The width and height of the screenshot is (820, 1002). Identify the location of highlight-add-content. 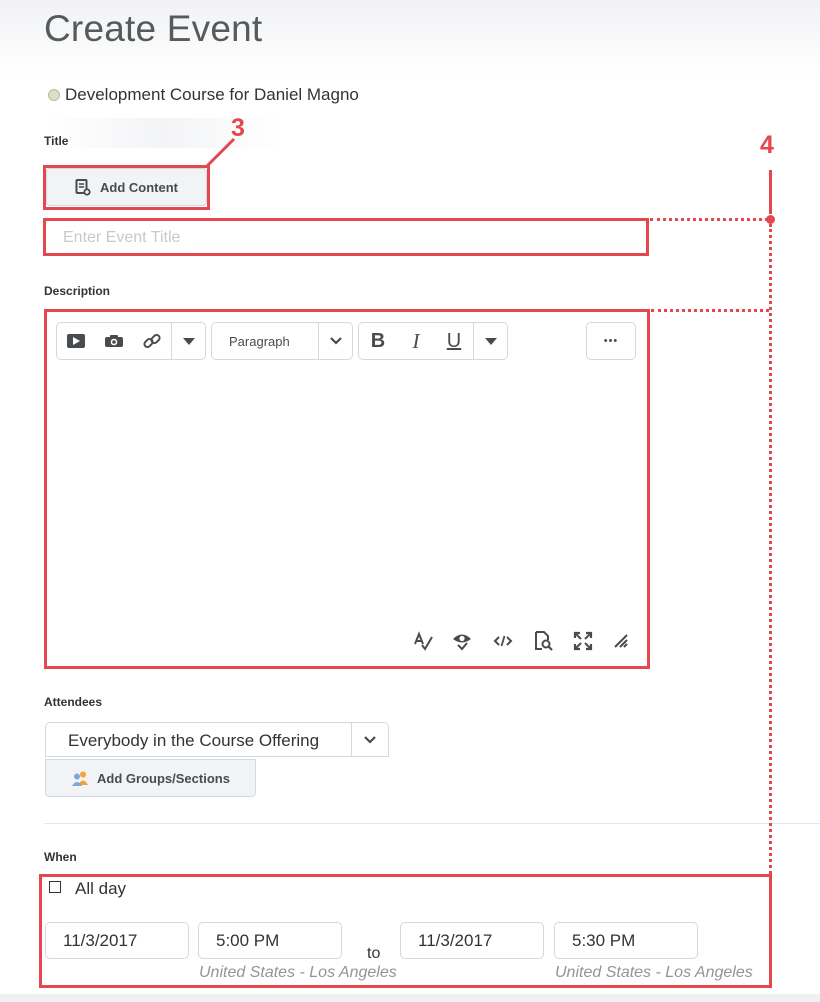
(126, 187).